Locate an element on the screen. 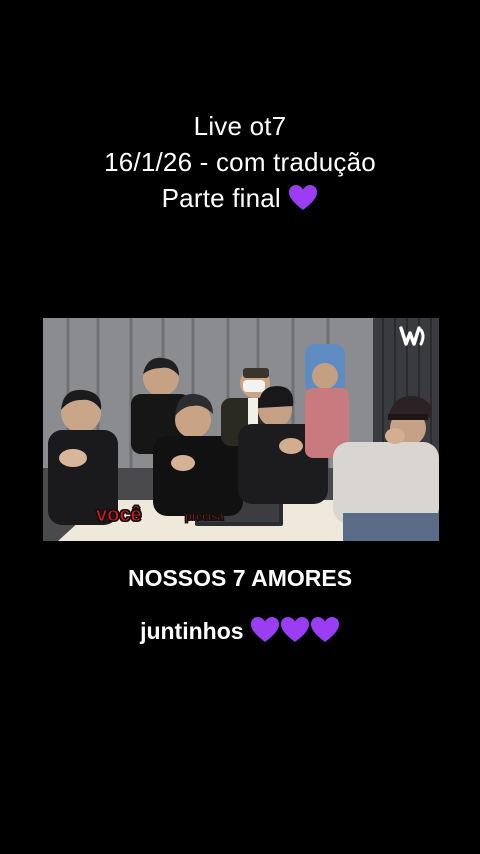 This screenshot has width=480, height=854. caption-line-2: juntinhos is located at coordinates (240, 631).